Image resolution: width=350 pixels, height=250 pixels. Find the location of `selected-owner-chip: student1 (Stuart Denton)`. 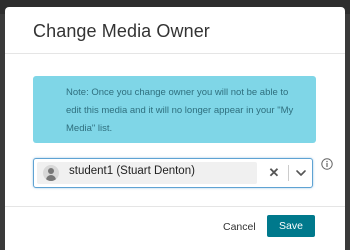

selected-owner-chip: student1 (Stuart Denton) is located at coordinates (147, 173).